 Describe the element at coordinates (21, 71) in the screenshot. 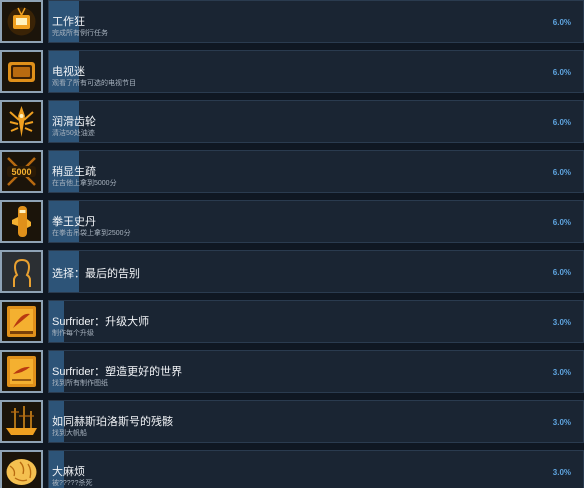

I see `tv-icon` at that location.